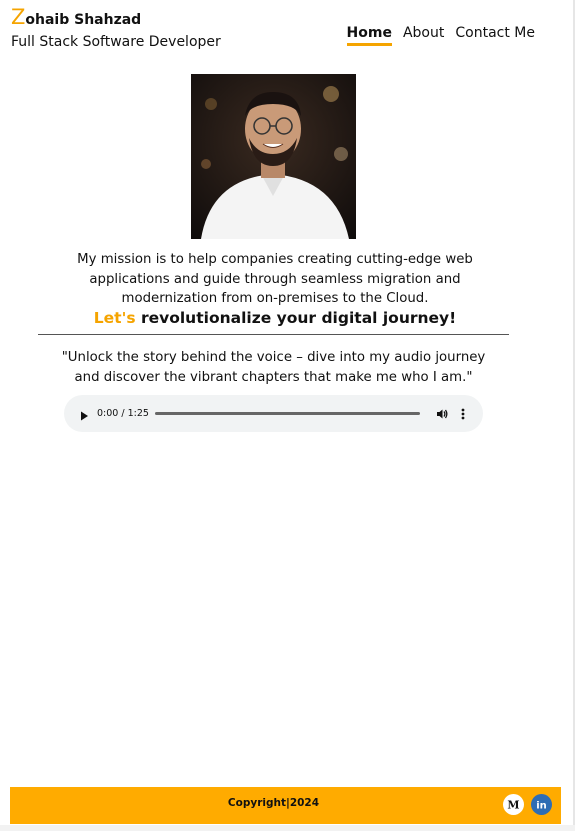  I want to click on nav-home-link: Home, so click(369, 35).